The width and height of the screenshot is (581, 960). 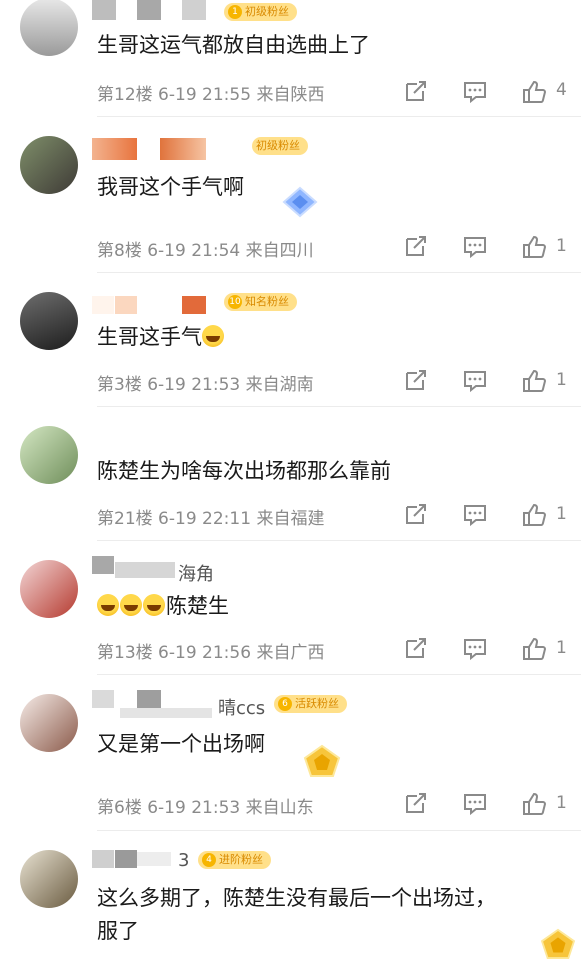 What do you see at coordinates (561, 90) in the screenshot?
I see `like-count: 4` at bounding box center [561, 90].